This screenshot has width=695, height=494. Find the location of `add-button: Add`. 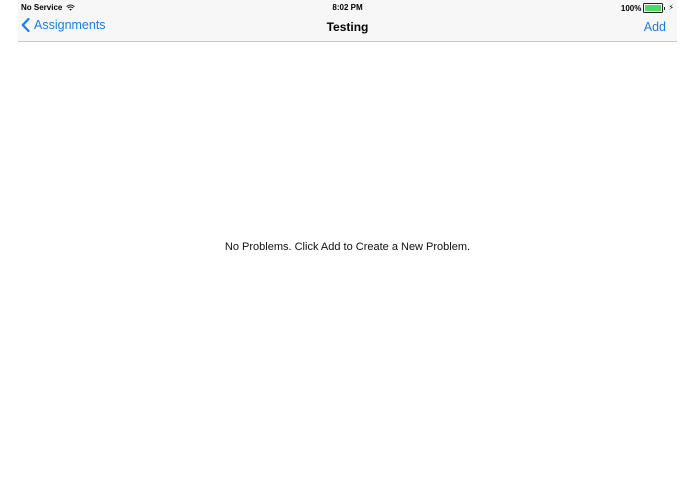

add-button: Add is located at coordinates (655, 27).